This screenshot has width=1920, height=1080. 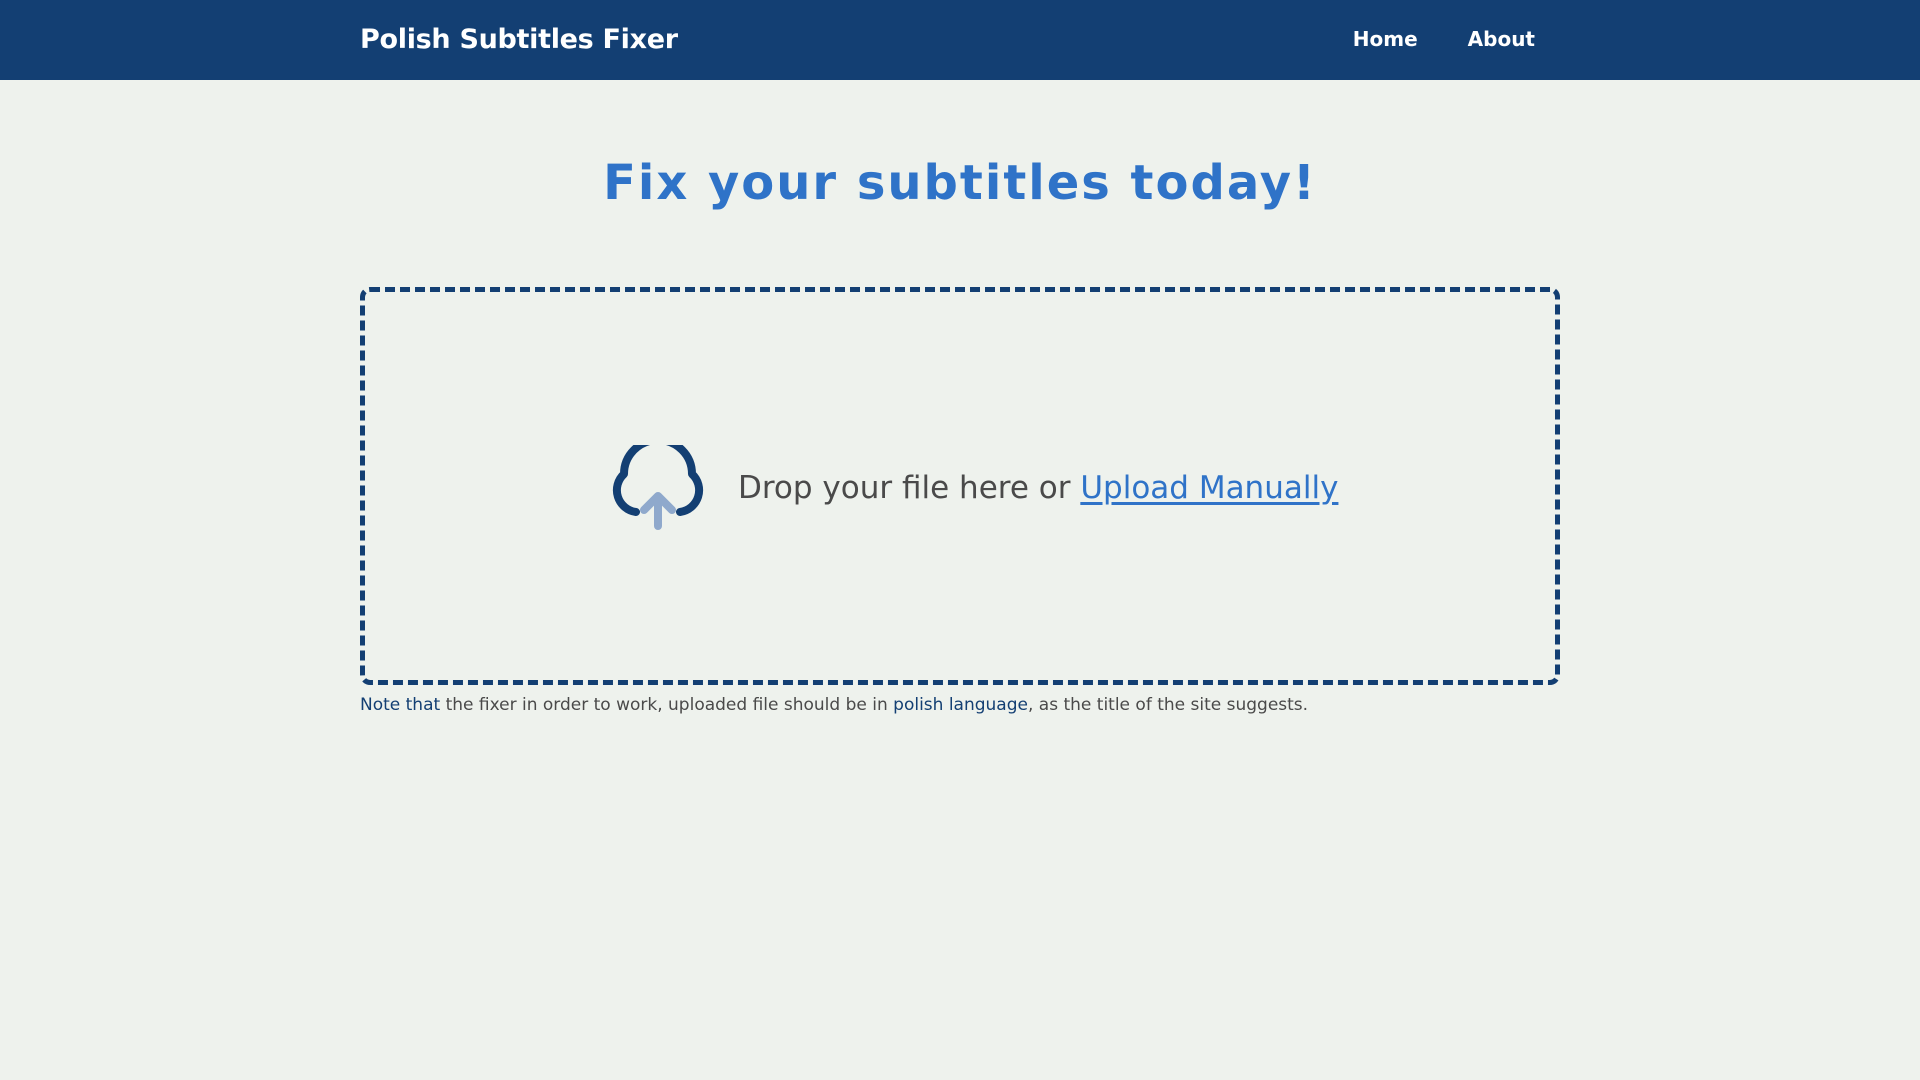 What do you see at coordinates (960, 40) in the screenshot?
I see `navbar: Polish Subtitles Fixer Home About` at bounding box center [960, 40].